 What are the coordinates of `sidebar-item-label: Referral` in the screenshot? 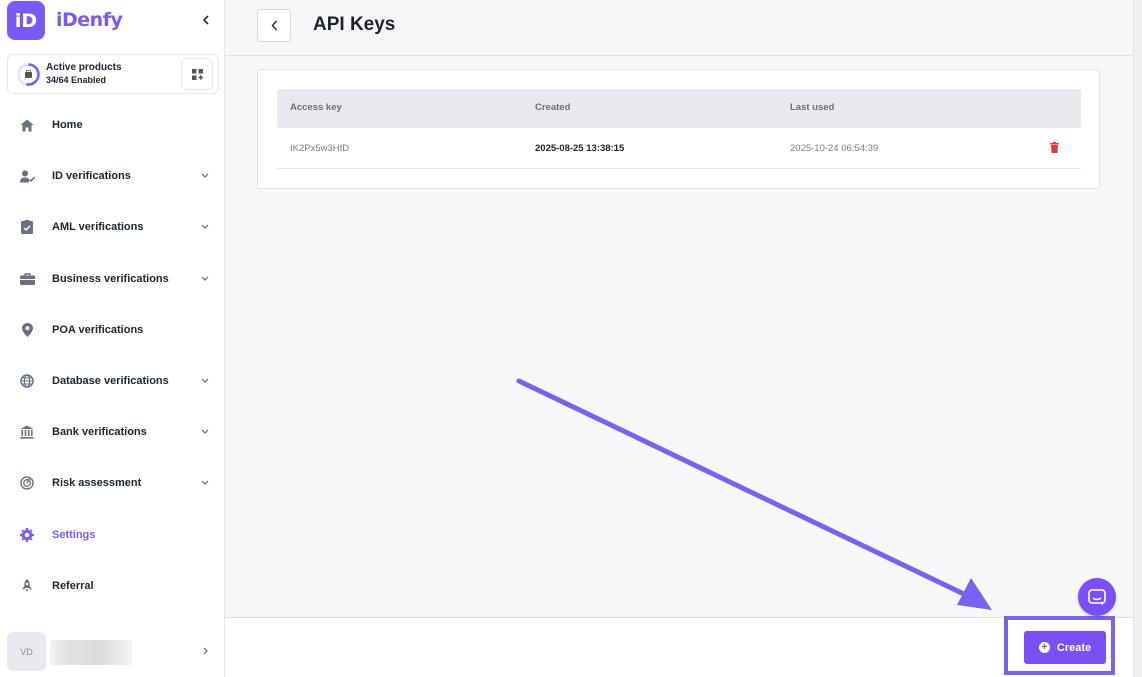 It's located at (73, 586).